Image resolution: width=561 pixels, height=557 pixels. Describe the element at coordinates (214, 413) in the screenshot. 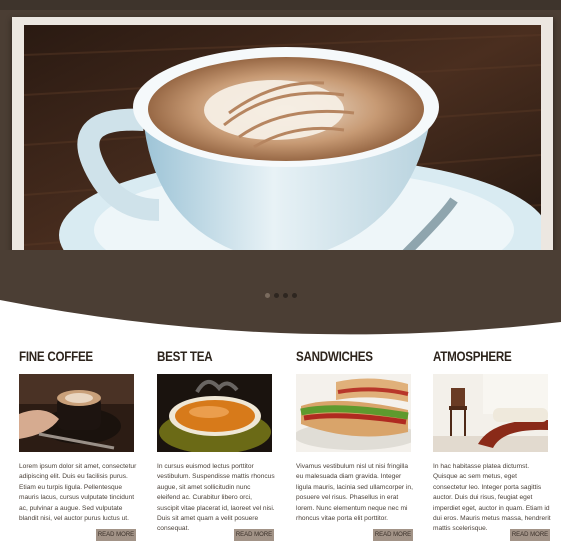

I see `tea-thumbnail` at that location.